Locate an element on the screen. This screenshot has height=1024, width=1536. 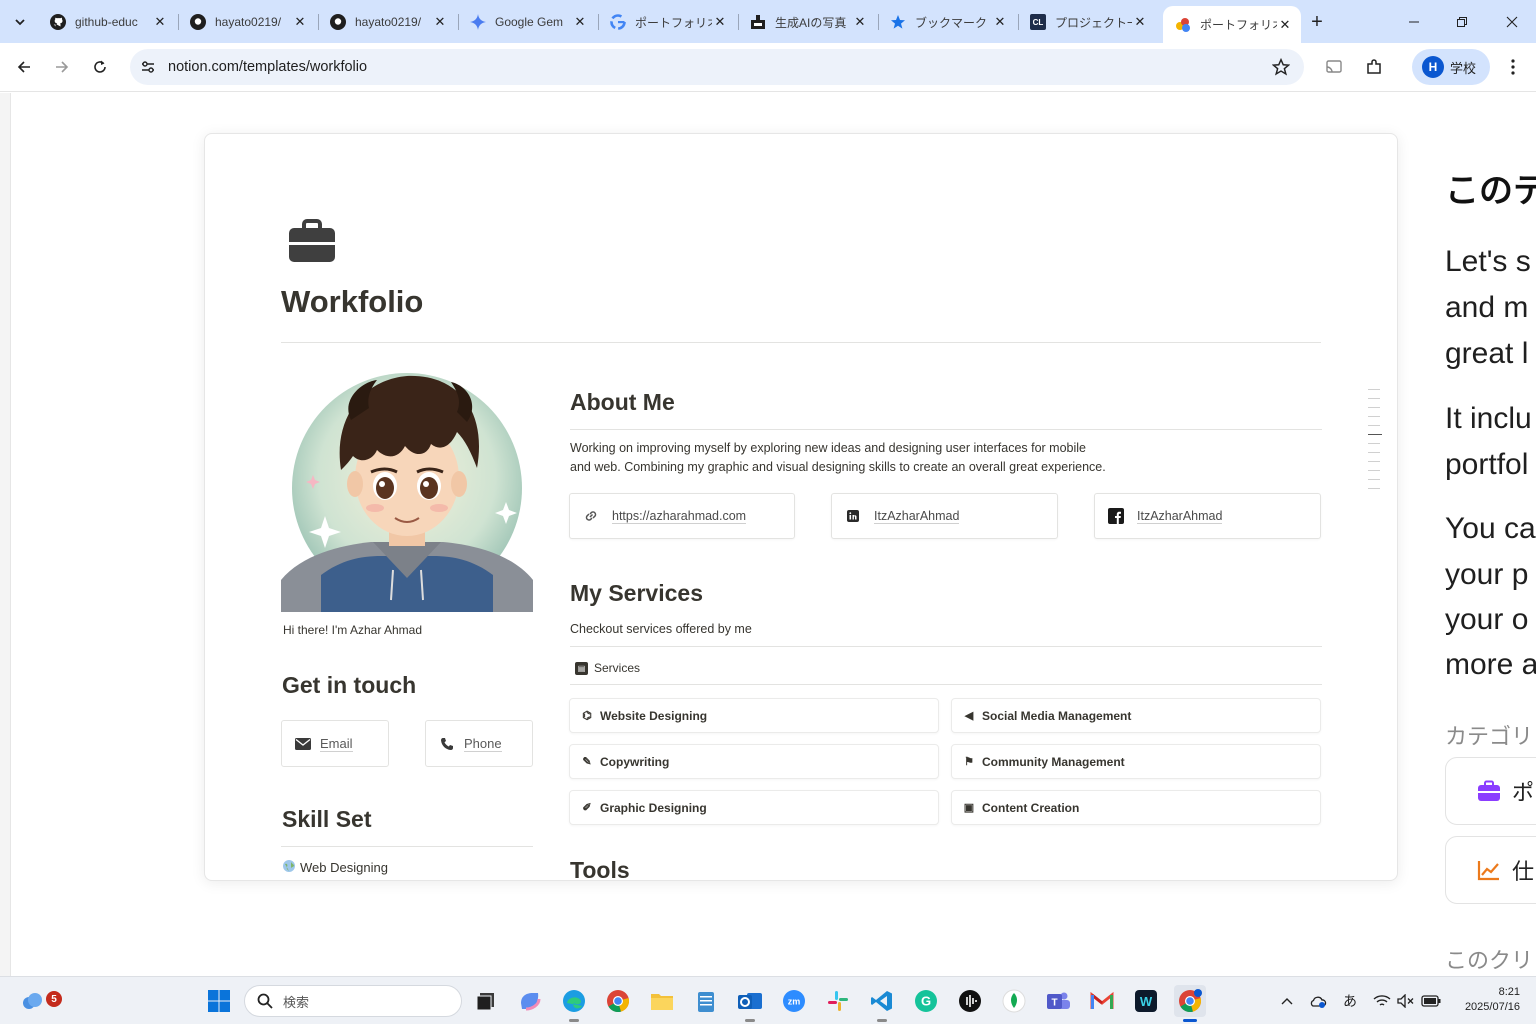
tab-github-educ: github-educ ✕ is located at coordinates (107, 22).